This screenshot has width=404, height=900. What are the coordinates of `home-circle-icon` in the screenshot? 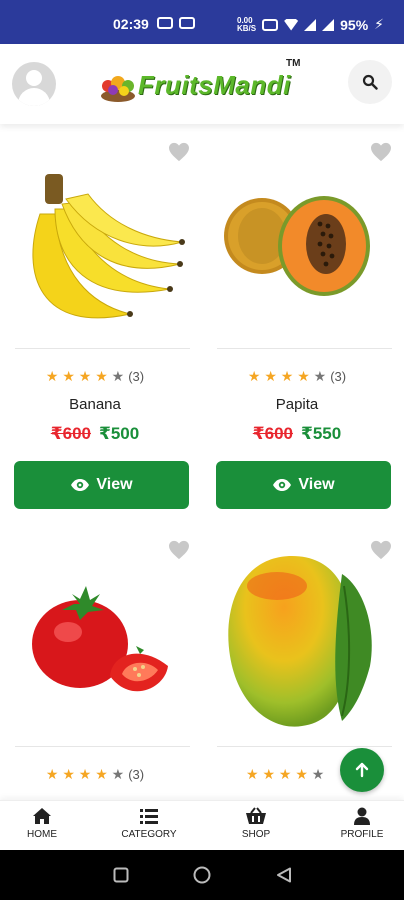 It's located at (202, 875).